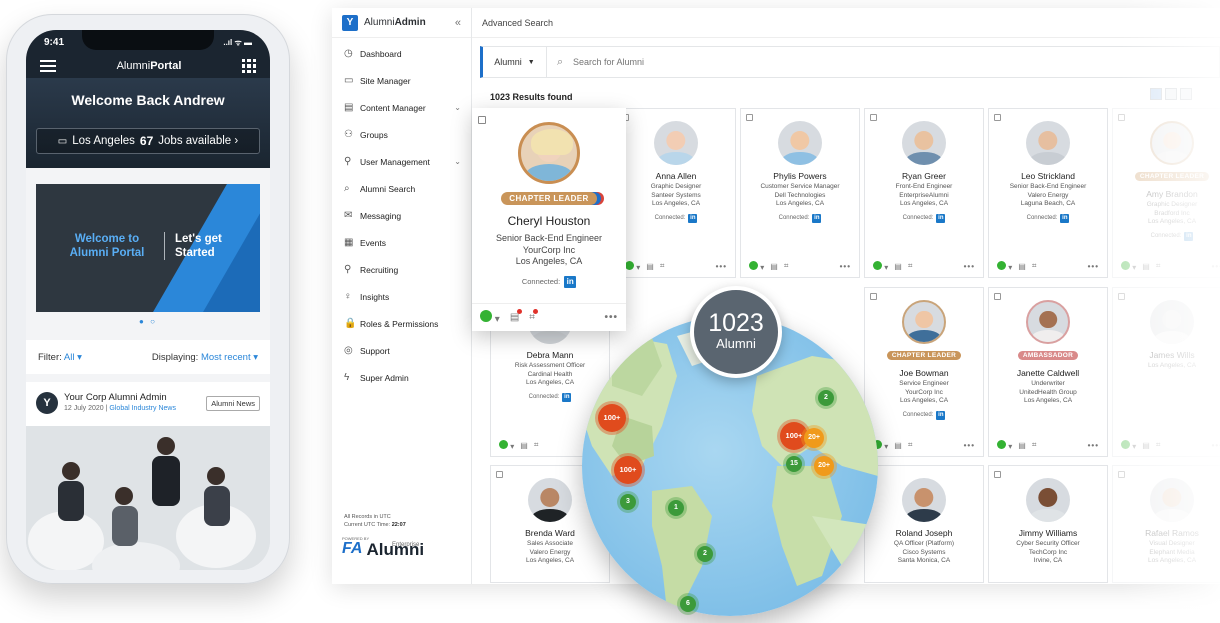 The image size is (1220, 623). Describe the element at coordinates (401, 296) in the screenshot. I see `sidebar-item-insights: ♀ Insights` at that location.